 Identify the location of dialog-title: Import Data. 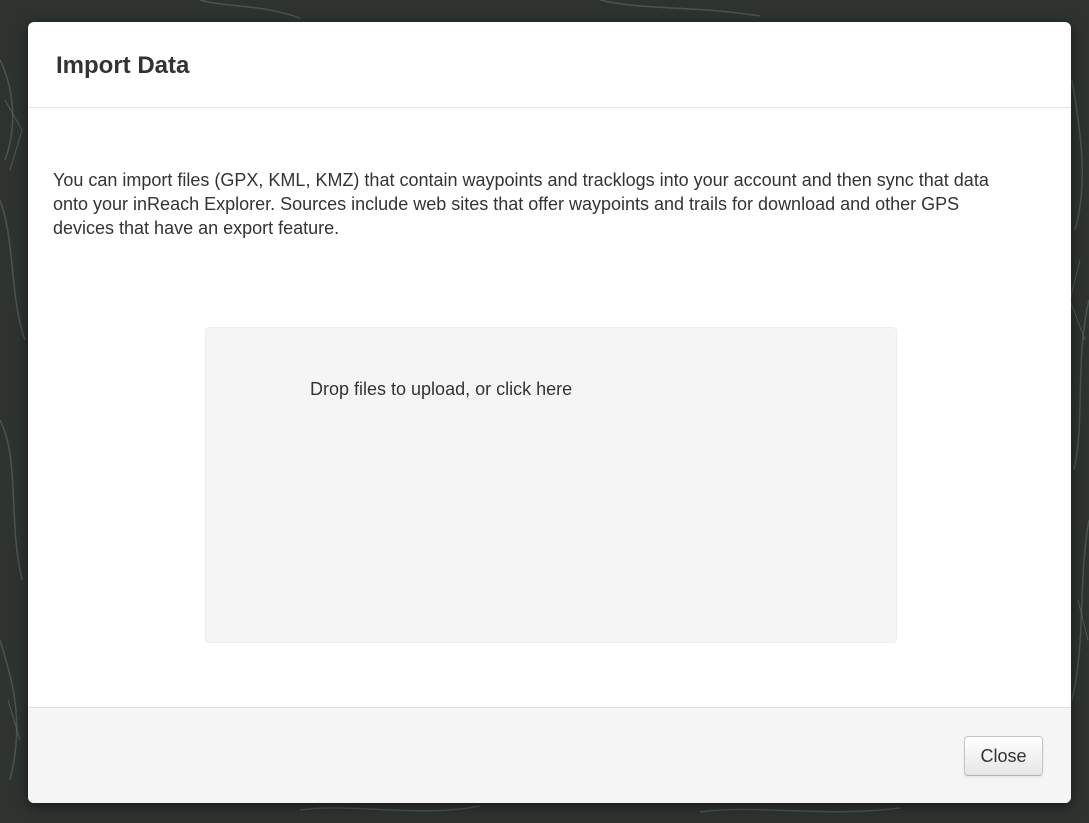
(123, 65).